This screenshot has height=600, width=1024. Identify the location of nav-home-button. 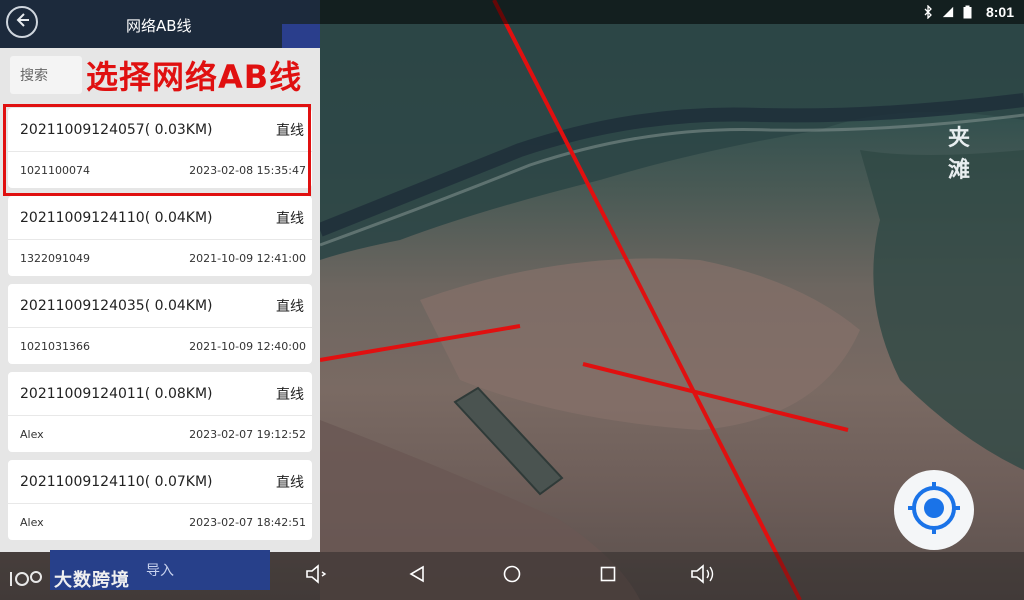
(512, 576).